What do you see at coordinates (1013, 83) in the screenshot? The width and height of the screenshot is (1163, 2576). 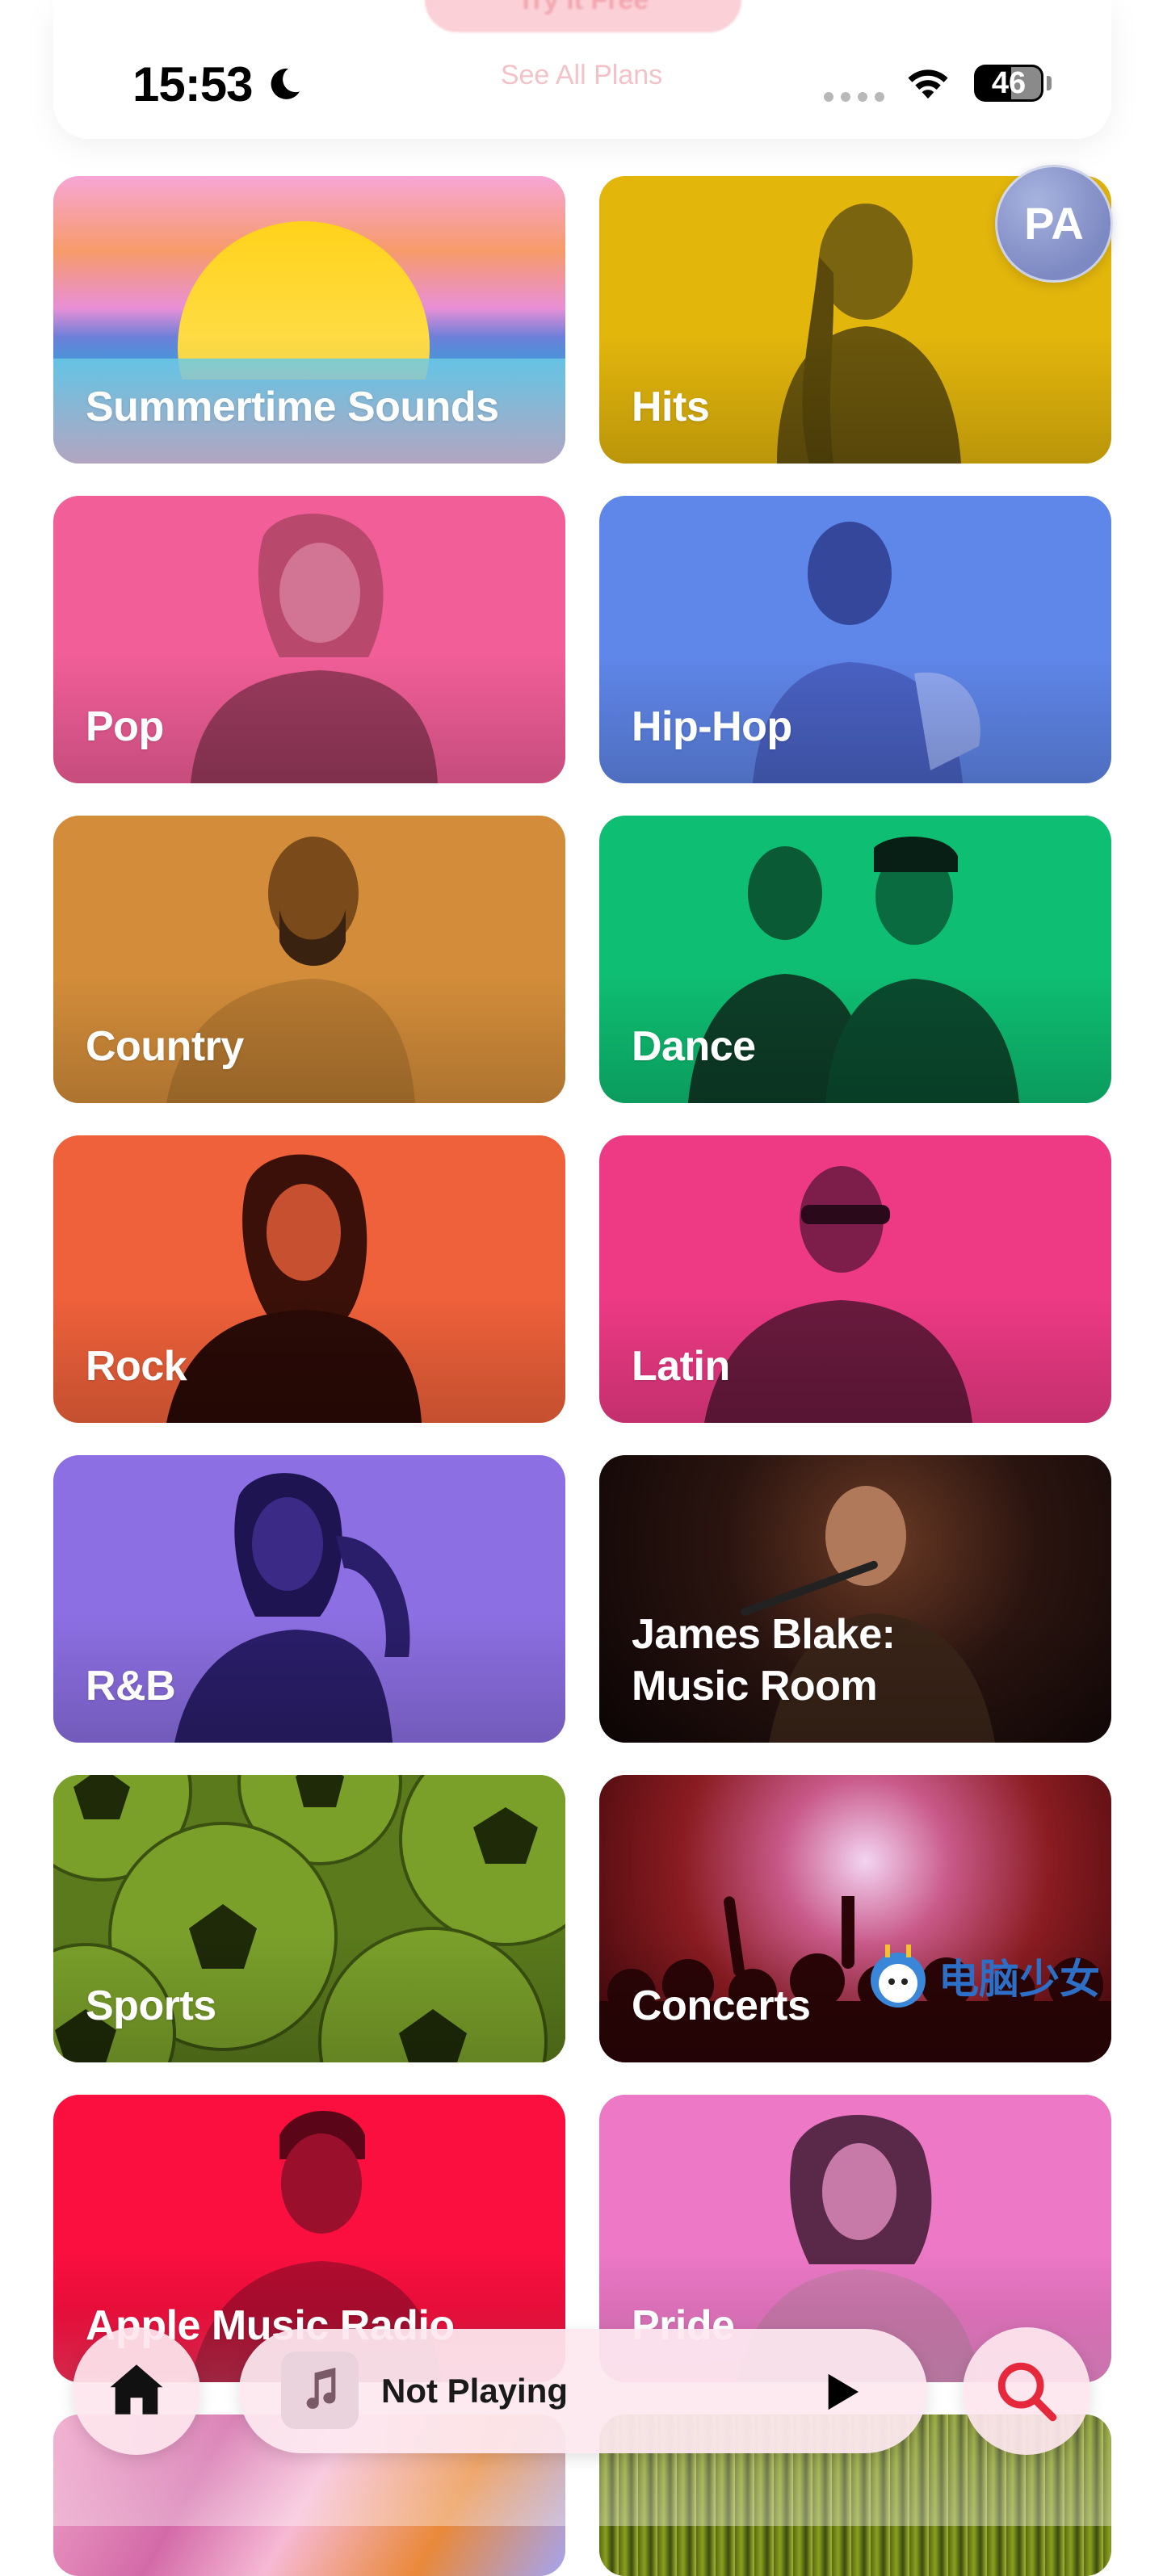 I see `battery-indicator: 46` at bounding box center [1013, 83].